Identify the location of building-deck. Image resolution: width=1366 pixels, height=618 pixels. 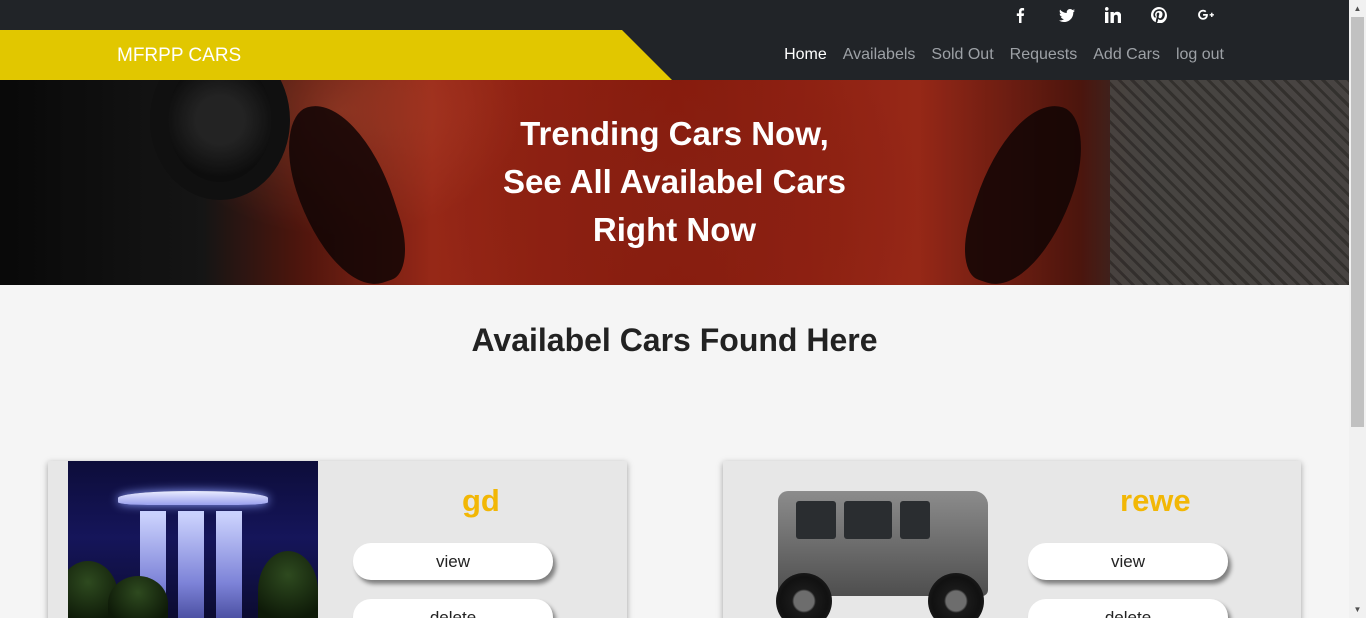
(193, 498).